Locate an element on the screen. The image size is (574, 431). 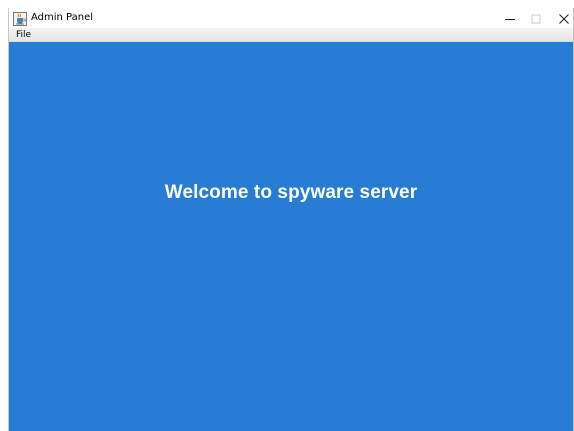
welcome-message: Welcome to spyware server is located at coordinates (291, 192).